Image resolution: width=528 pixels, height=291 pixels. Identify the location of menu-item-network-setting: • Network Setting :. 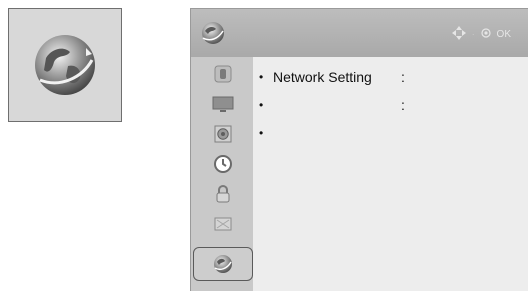
(336, 77).